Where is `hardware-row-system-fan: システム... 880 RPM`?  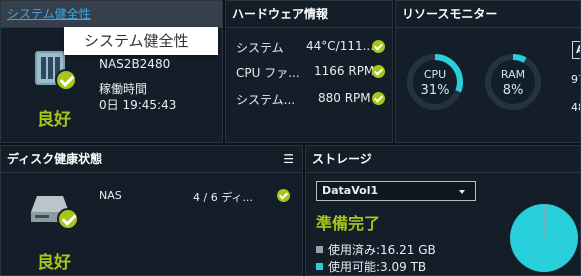
hardware-row-system-fan: システム... 880 RPM is located at coordinates (310, 99).